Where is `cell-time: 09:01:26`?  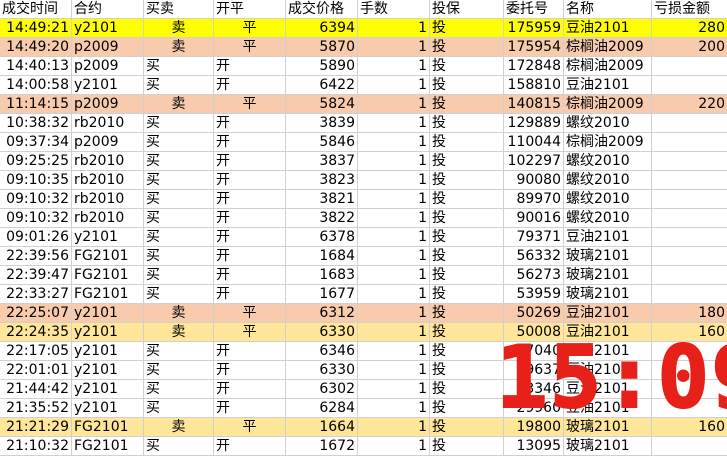 cell-time: 09:01:26 is located at coordinates (36, 237).